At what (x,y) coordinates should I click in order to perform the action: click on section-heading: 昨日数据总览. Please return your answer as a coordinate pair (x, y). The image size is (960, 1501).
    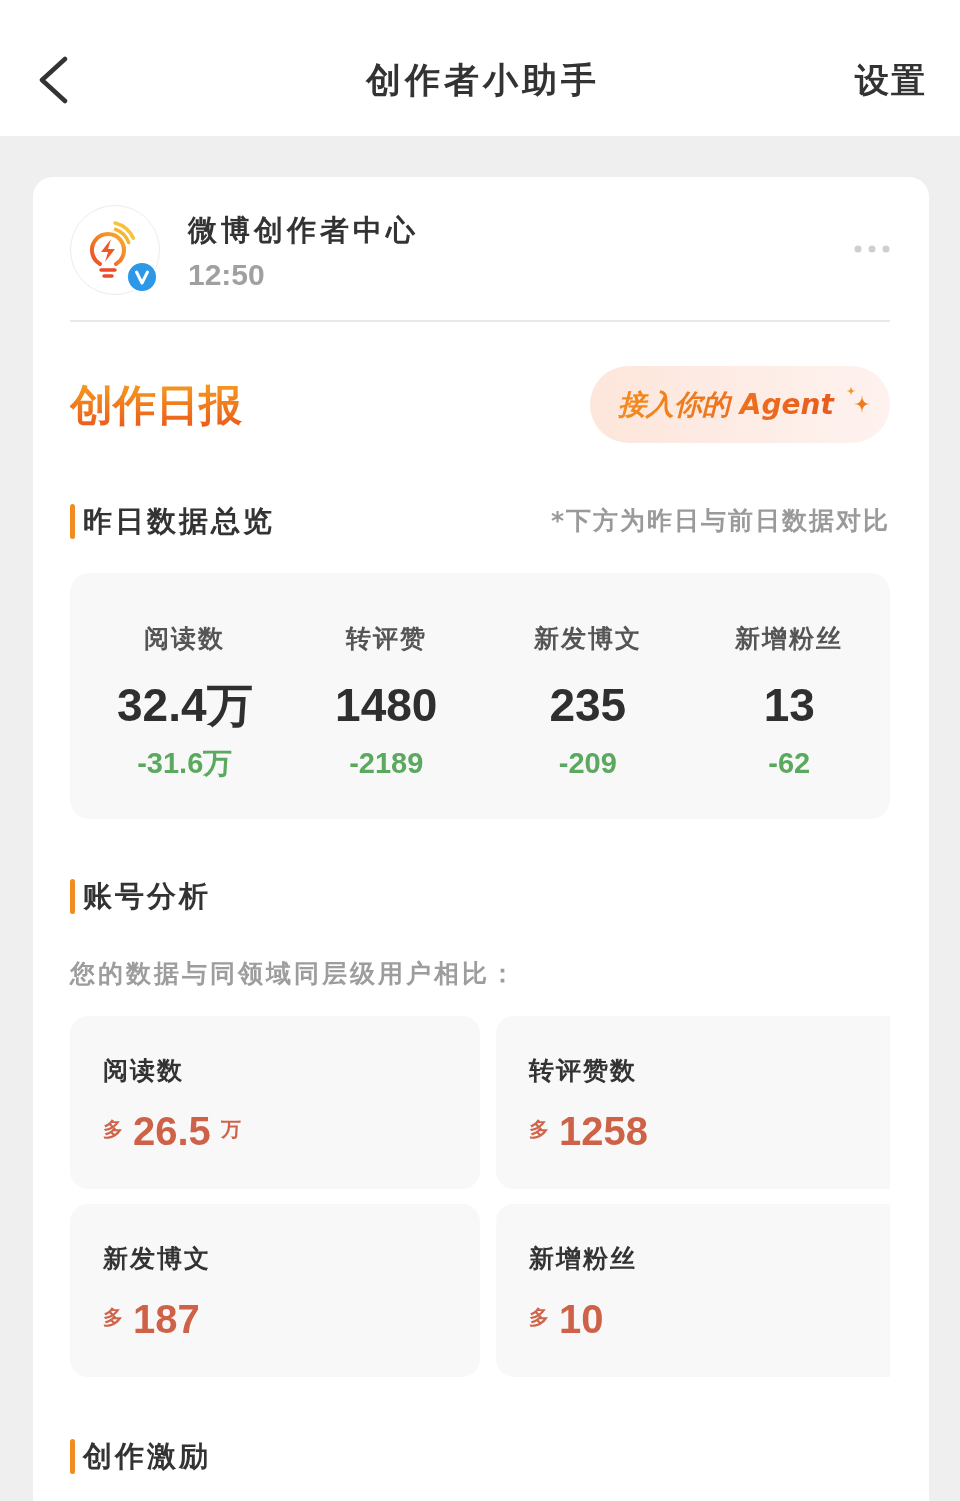
    Looking at the image, I should click on (179, 521).